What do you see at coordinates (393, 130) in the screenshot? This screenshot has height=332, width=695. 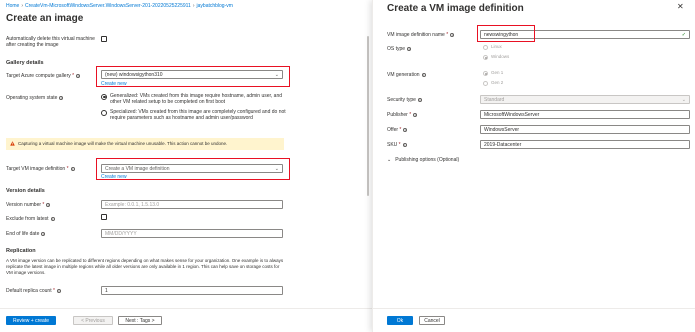 I see `offer-label-text: Offer` at bounding box center [393, 130].